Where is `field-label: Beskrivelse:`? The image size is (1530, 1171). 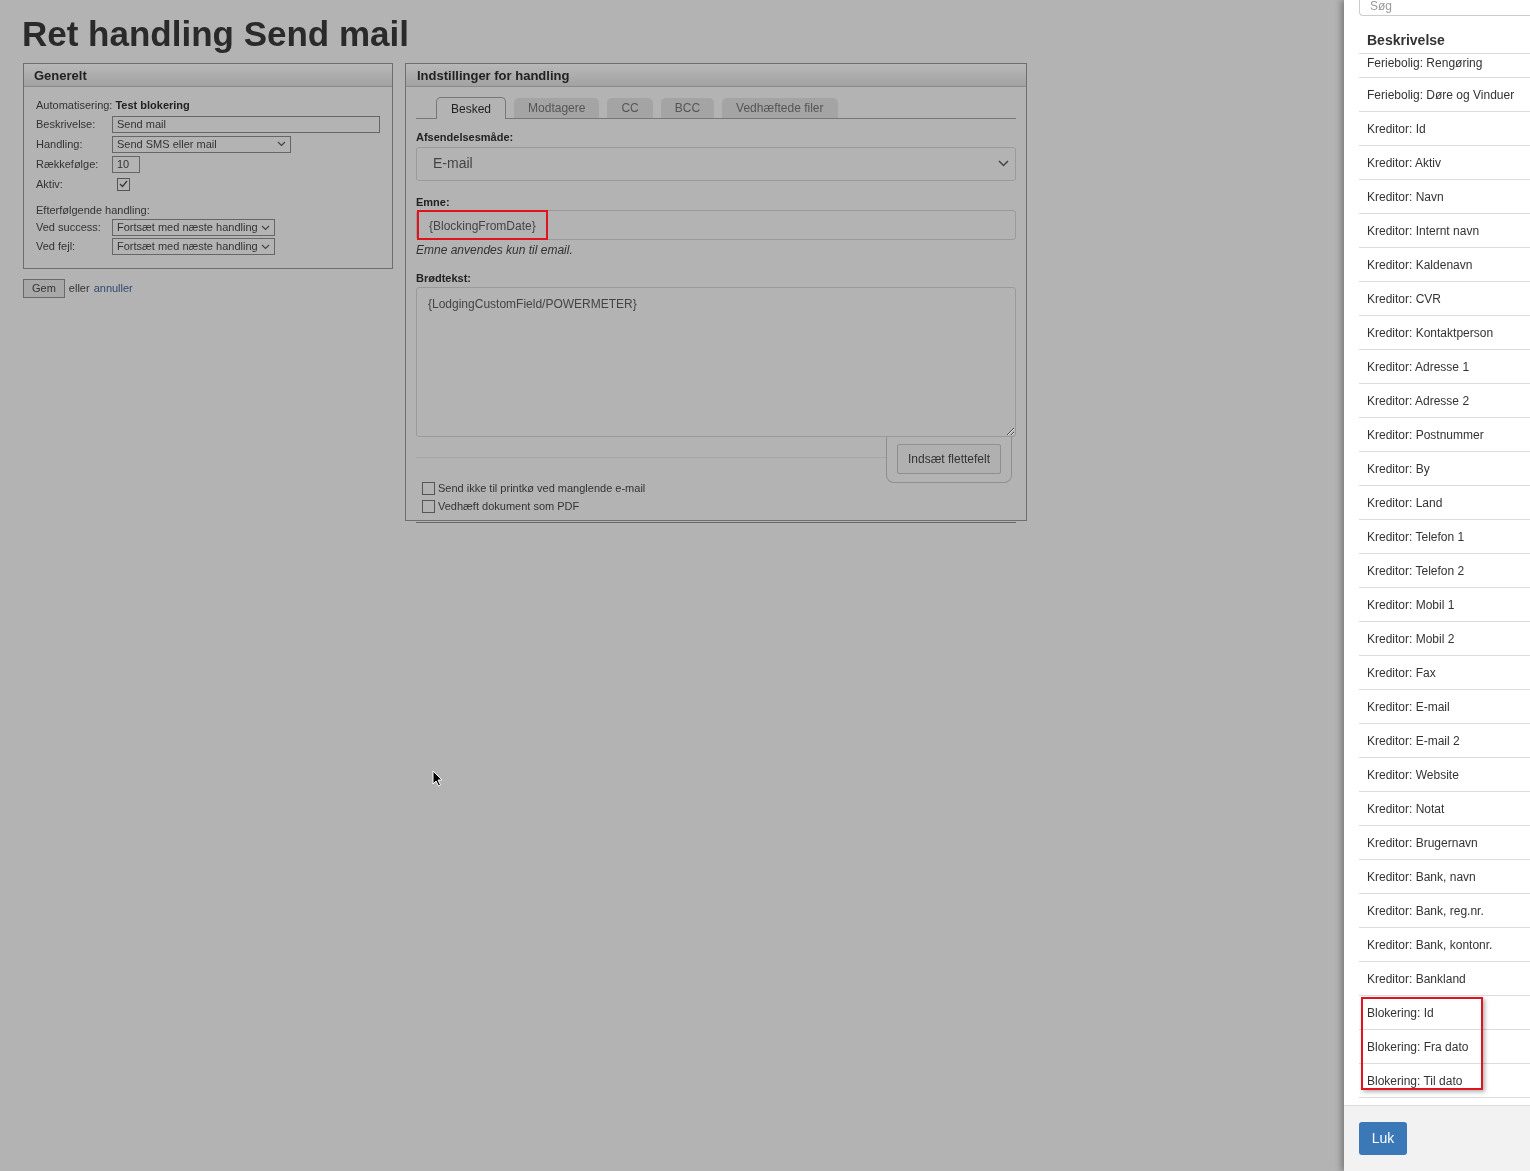
field-label: Beskrivelse: is located at coordinates (66, 124).